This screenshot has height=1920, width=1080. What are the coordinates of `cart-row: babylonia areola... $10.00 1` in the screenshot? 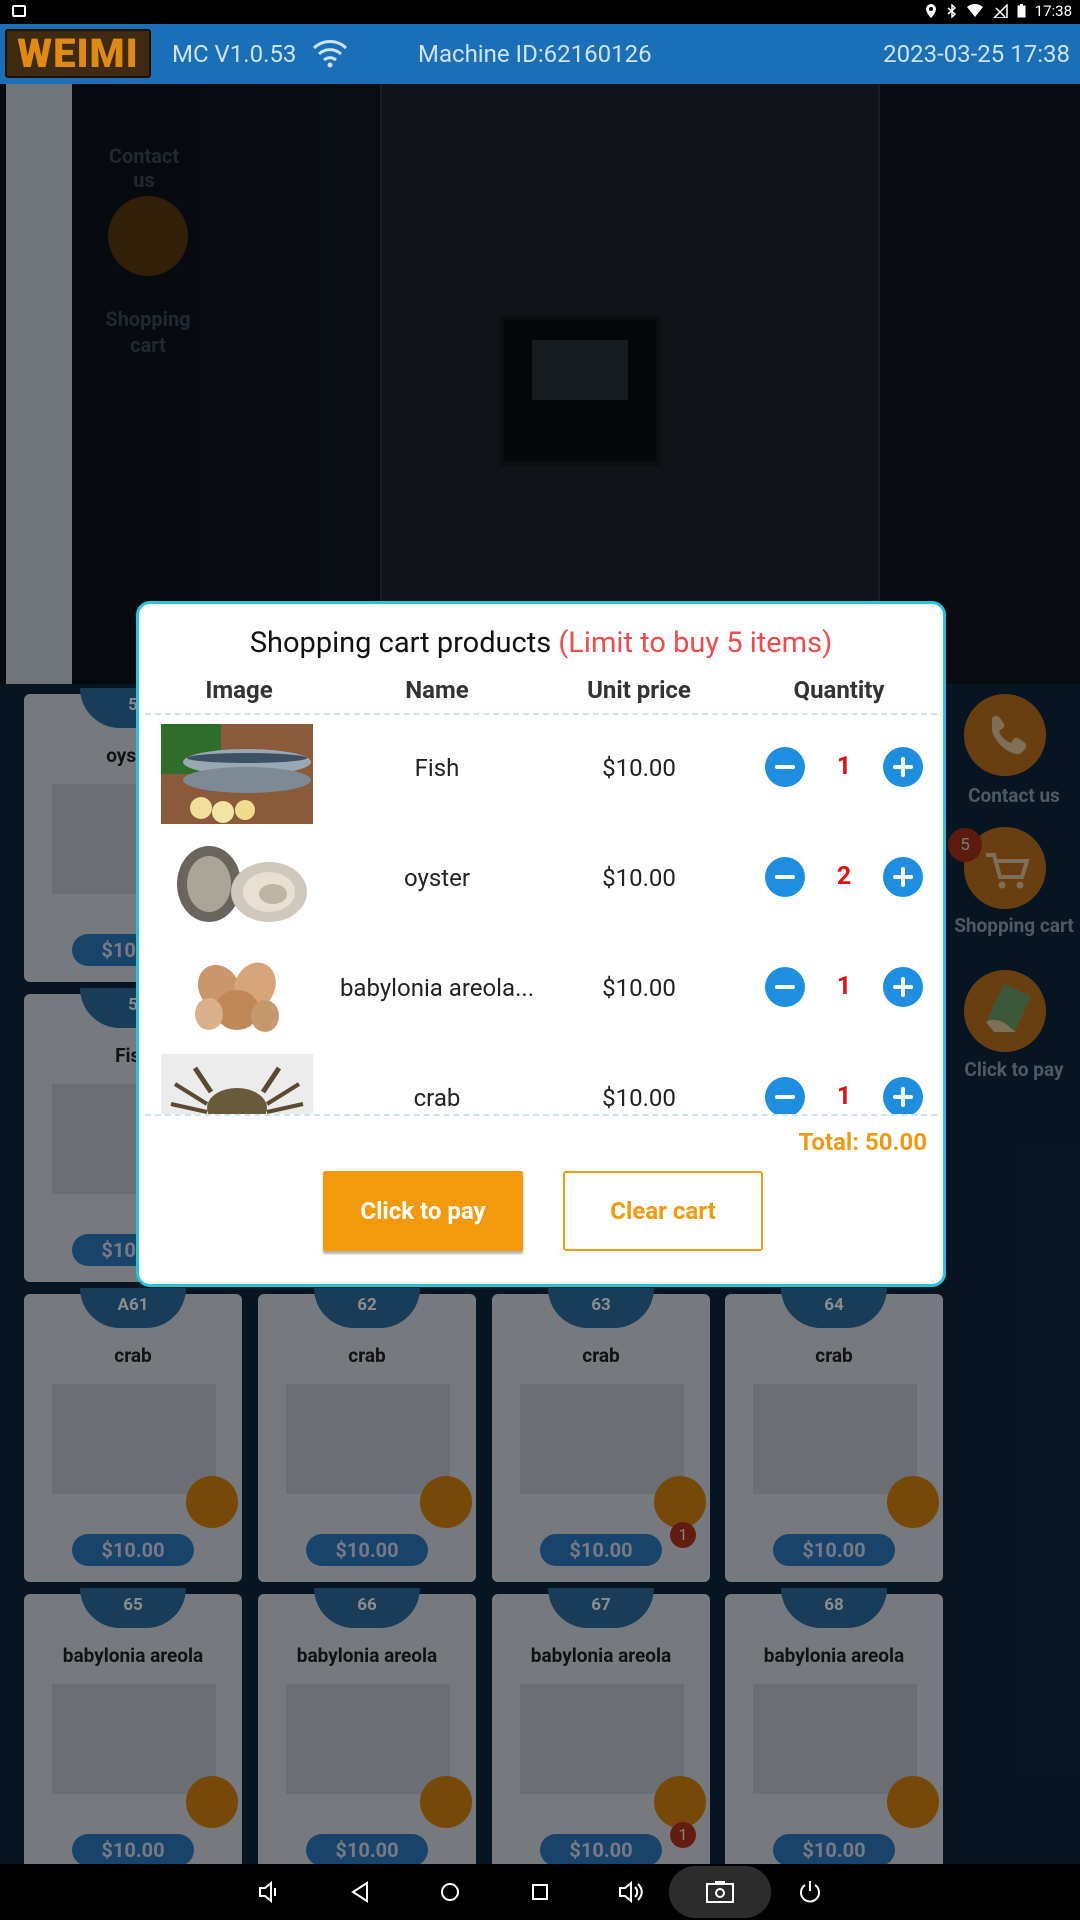 It's located at (541, 989).